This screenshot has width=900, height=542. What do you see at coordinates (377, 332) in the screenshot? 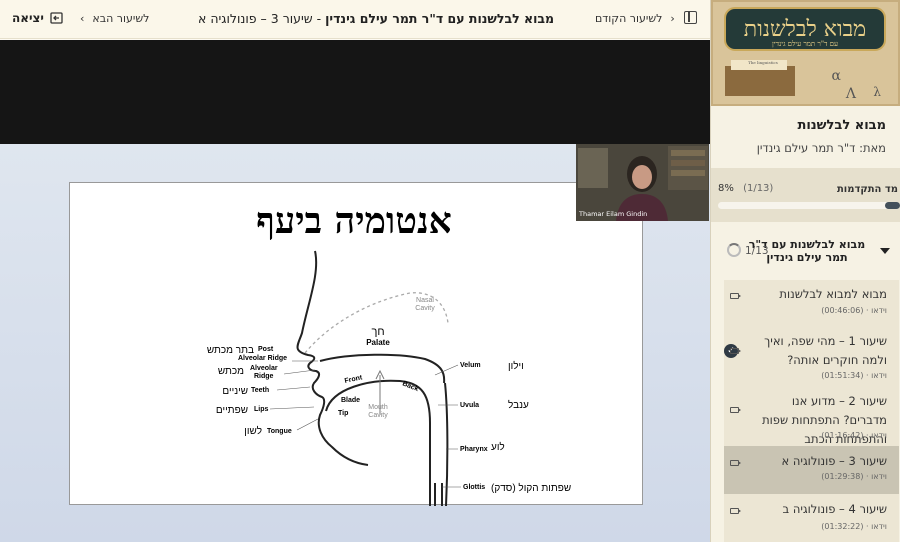
I see `label-palate-he: חך` at bounding box center [377, 332].